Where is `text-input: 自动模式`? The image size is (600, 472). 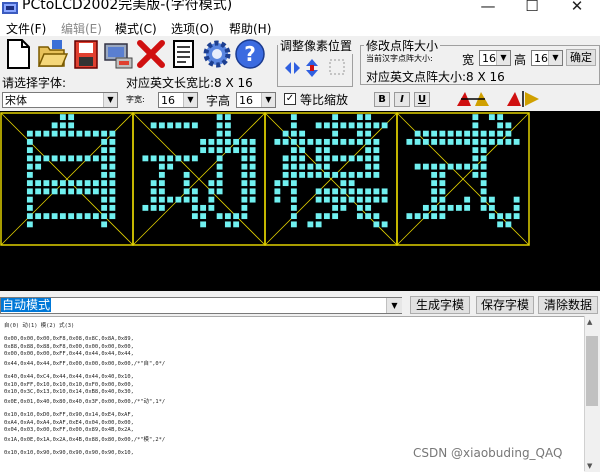
text-input: 自动模式 is located at coordinates (201, 305).